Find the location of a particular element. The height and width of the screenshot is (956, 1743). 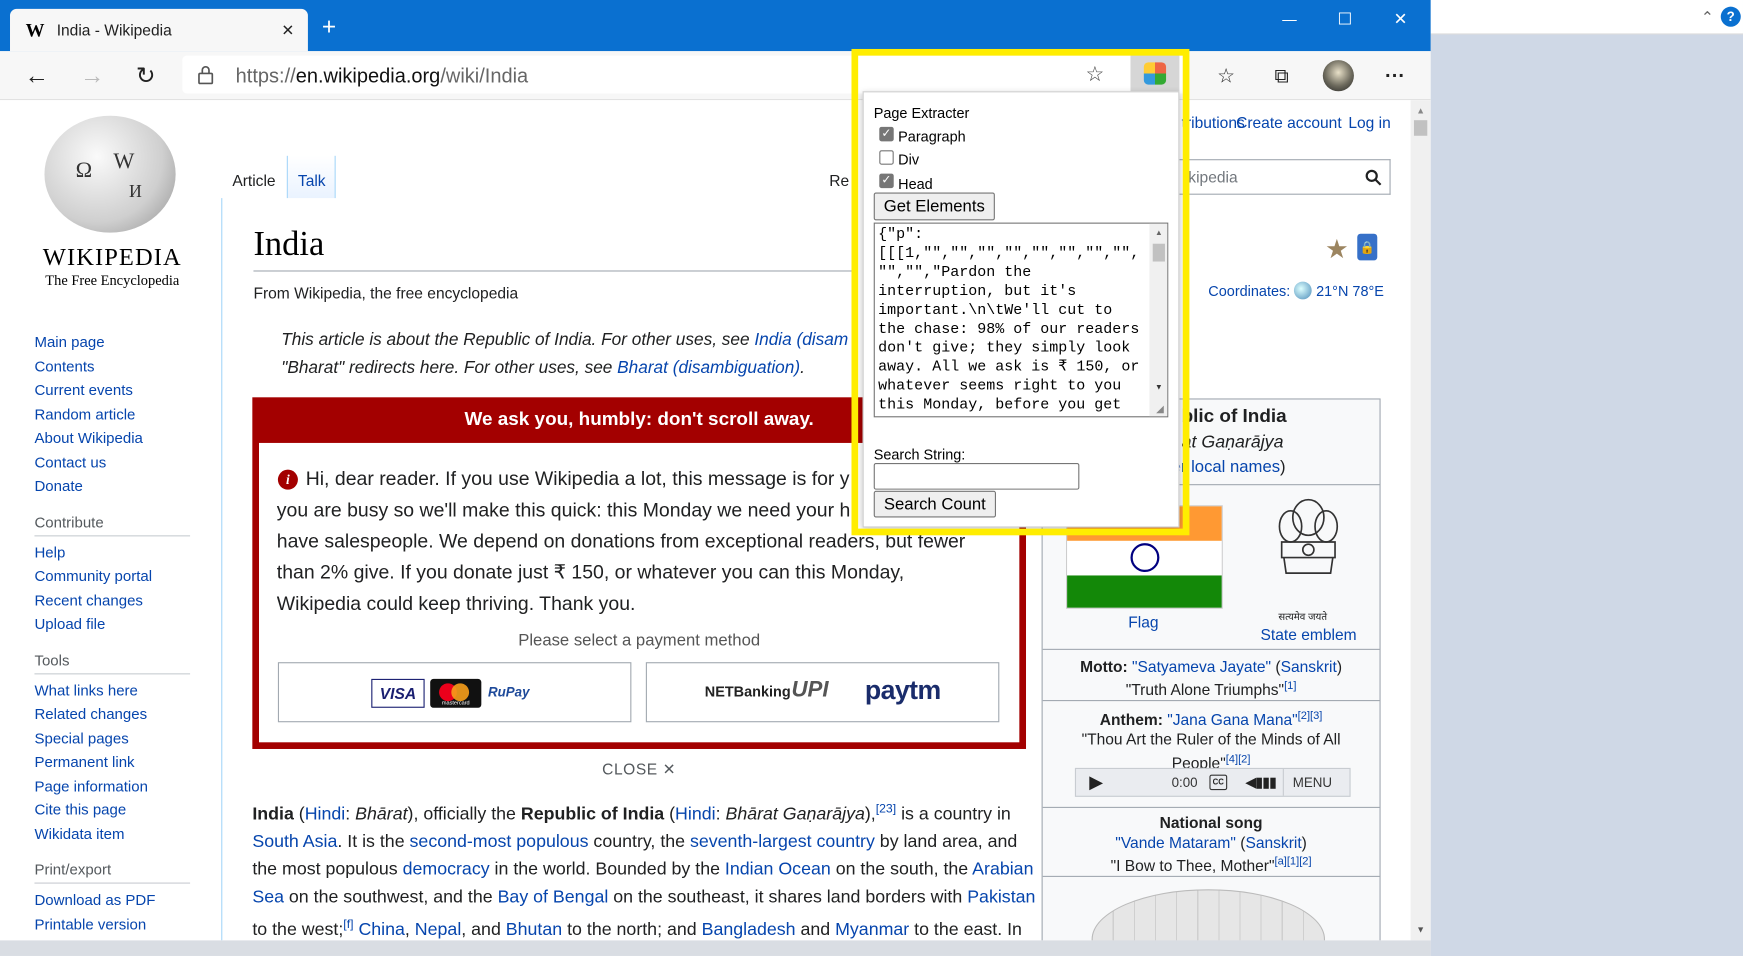

link-bay-of-bengal: Bay of Bengal is located at coordinates (553, 897).